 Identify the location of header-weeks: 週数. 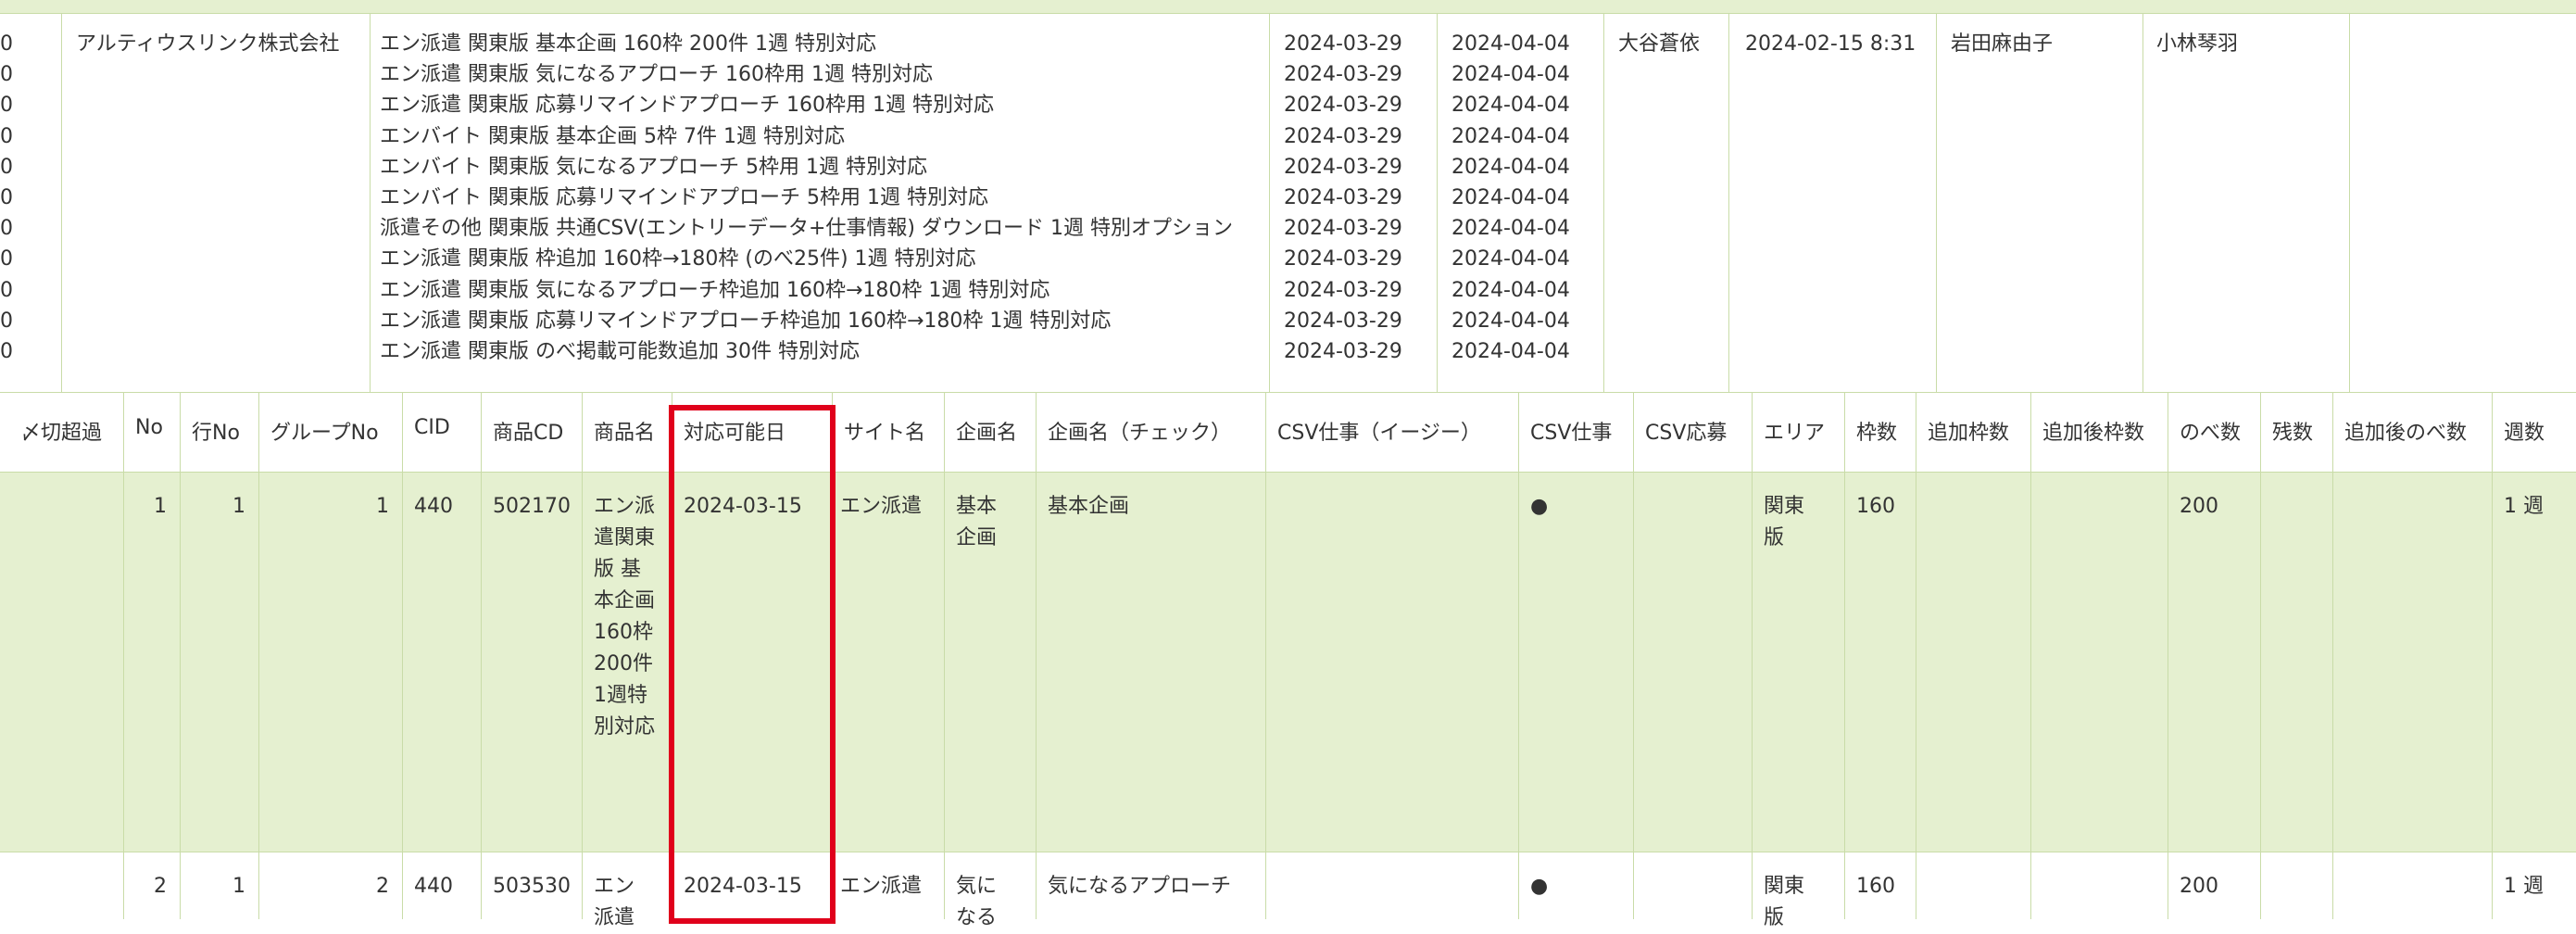
(2534, 432).